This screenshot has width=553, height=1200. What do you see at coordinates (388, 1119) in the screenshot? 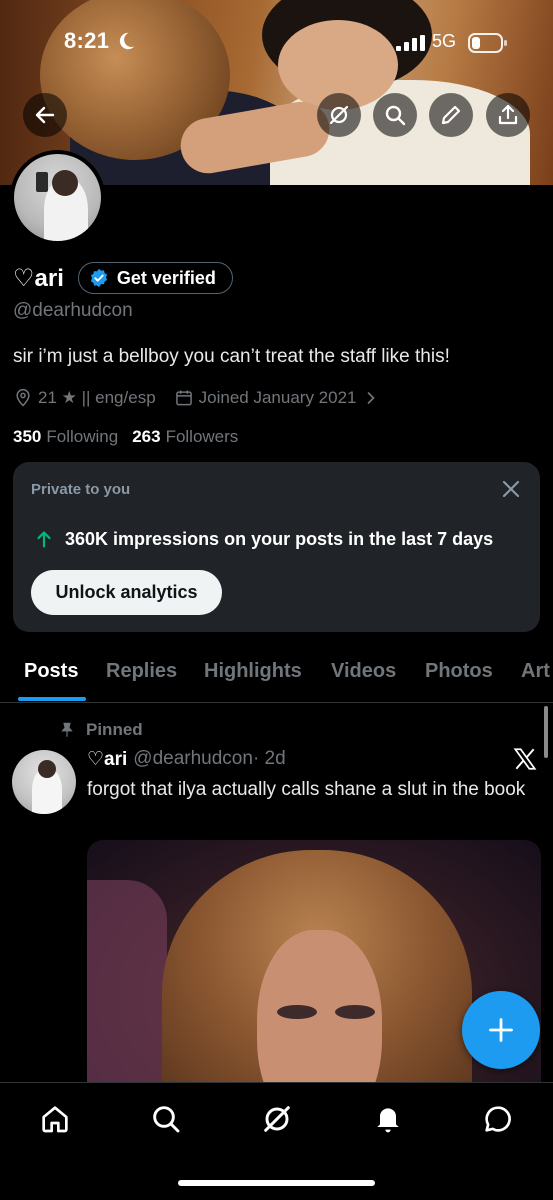
I see `notifications-icon` at bounding box center [388, 1119].